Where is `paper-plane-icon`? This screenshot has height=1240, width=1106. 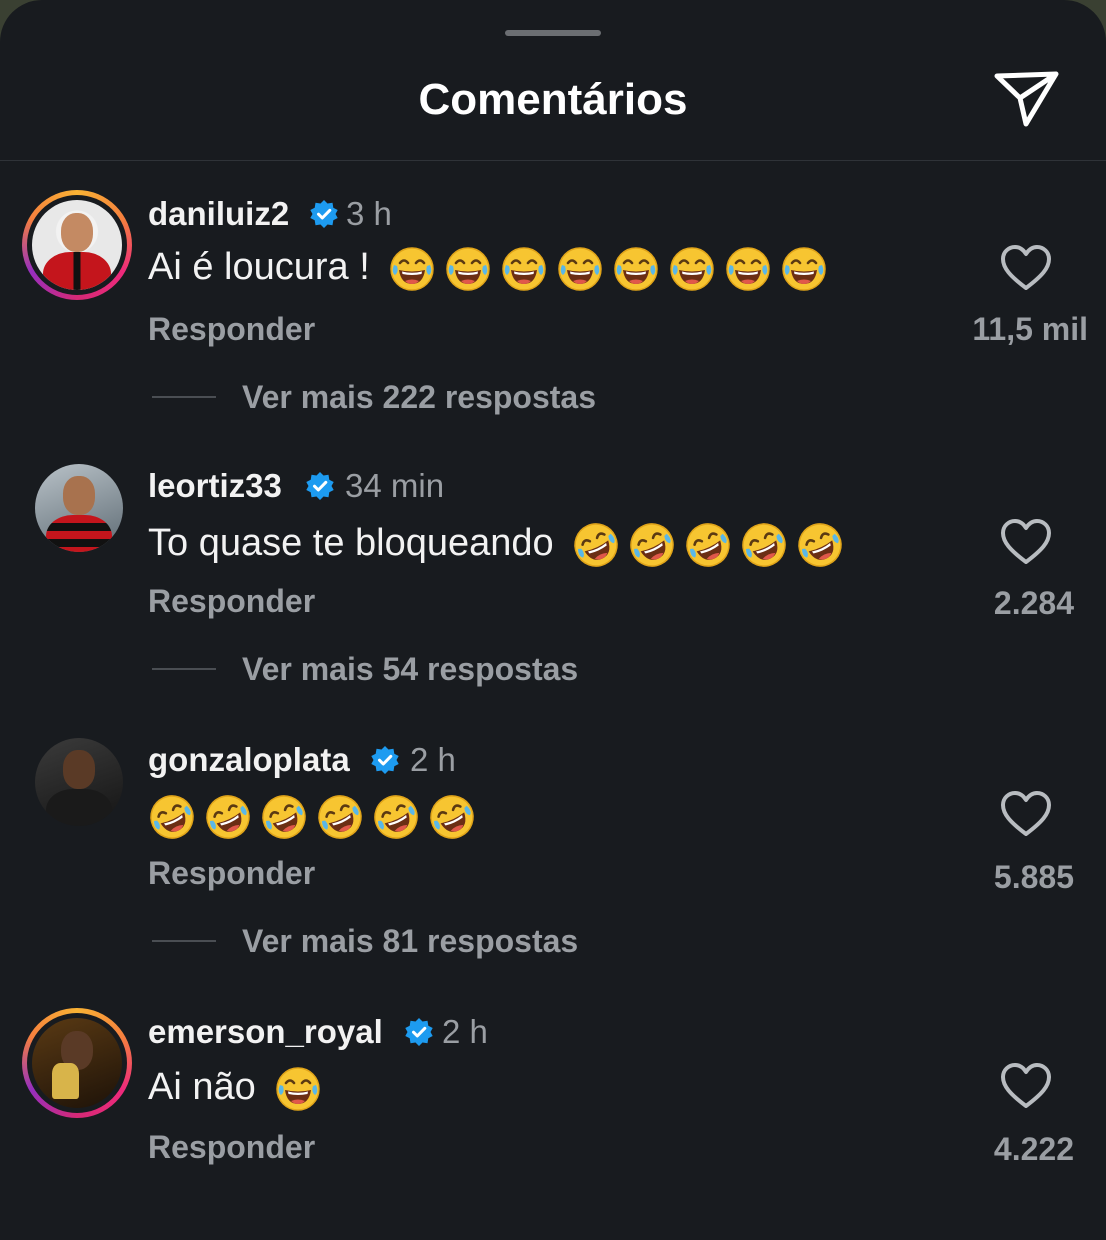 paper-plane-icon is located at coordinates (1027, 99).